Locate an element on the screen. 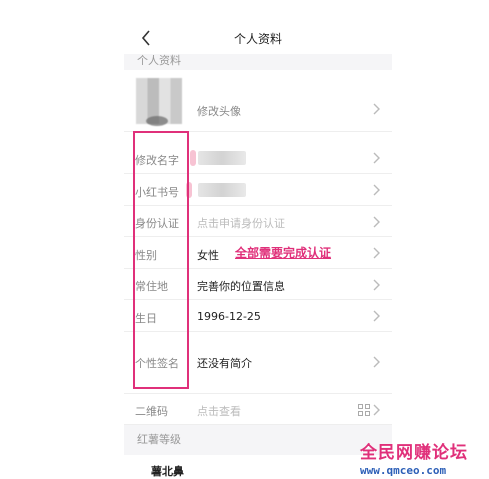 This screenshot has height=479, width=489. section-header-profile: 个人资料 is located at coordinates (258, 62).